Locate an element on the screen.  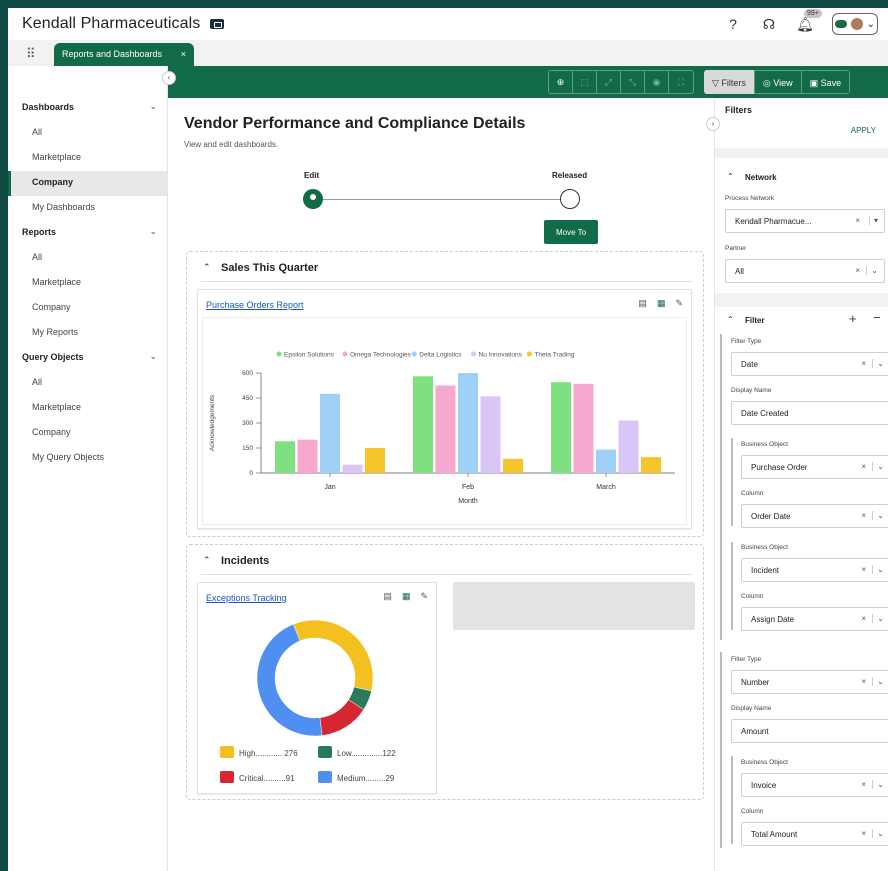
help-icon: ? is located at coordinates (733, 24).